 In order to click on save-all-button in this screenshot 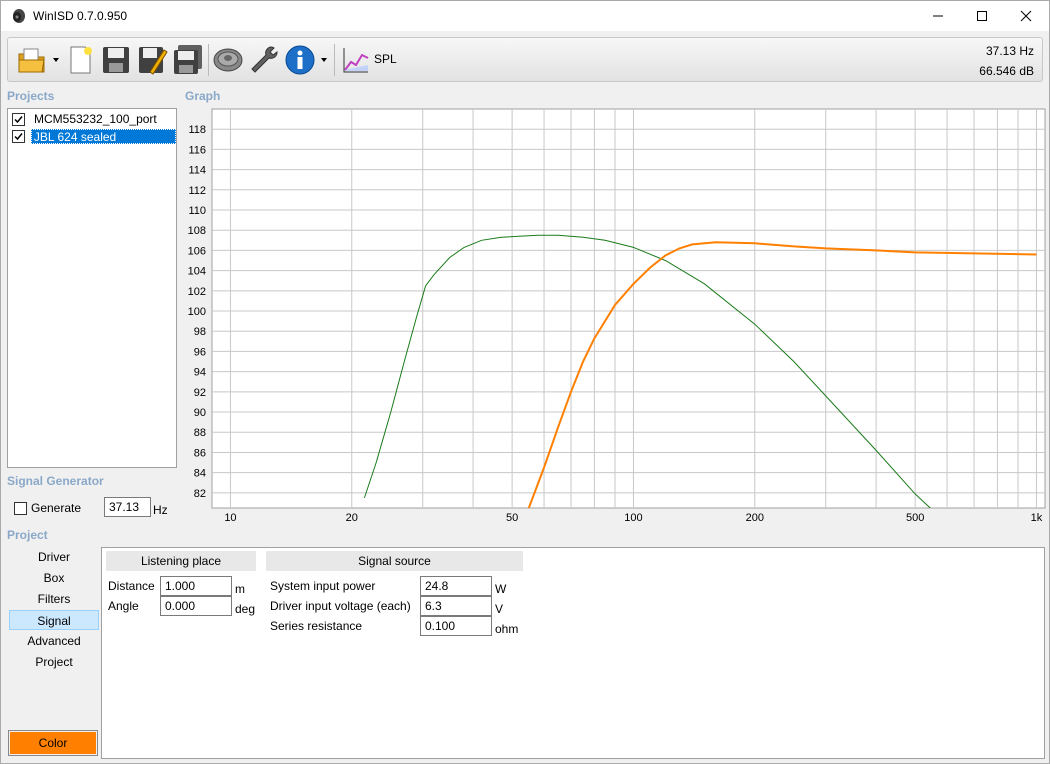, I will do `click(188, 60)`.